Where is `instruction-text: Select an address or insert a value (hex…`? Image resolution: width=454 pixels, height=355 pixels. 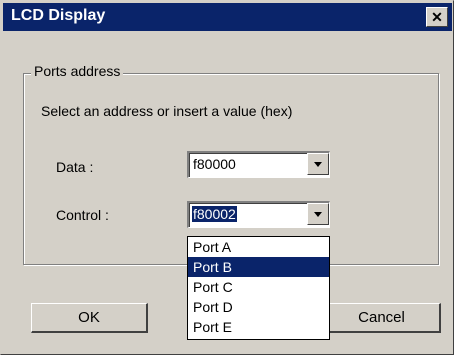 instruction-text: Select an address or insert a value (hex… is located at coordinates (167, 111).